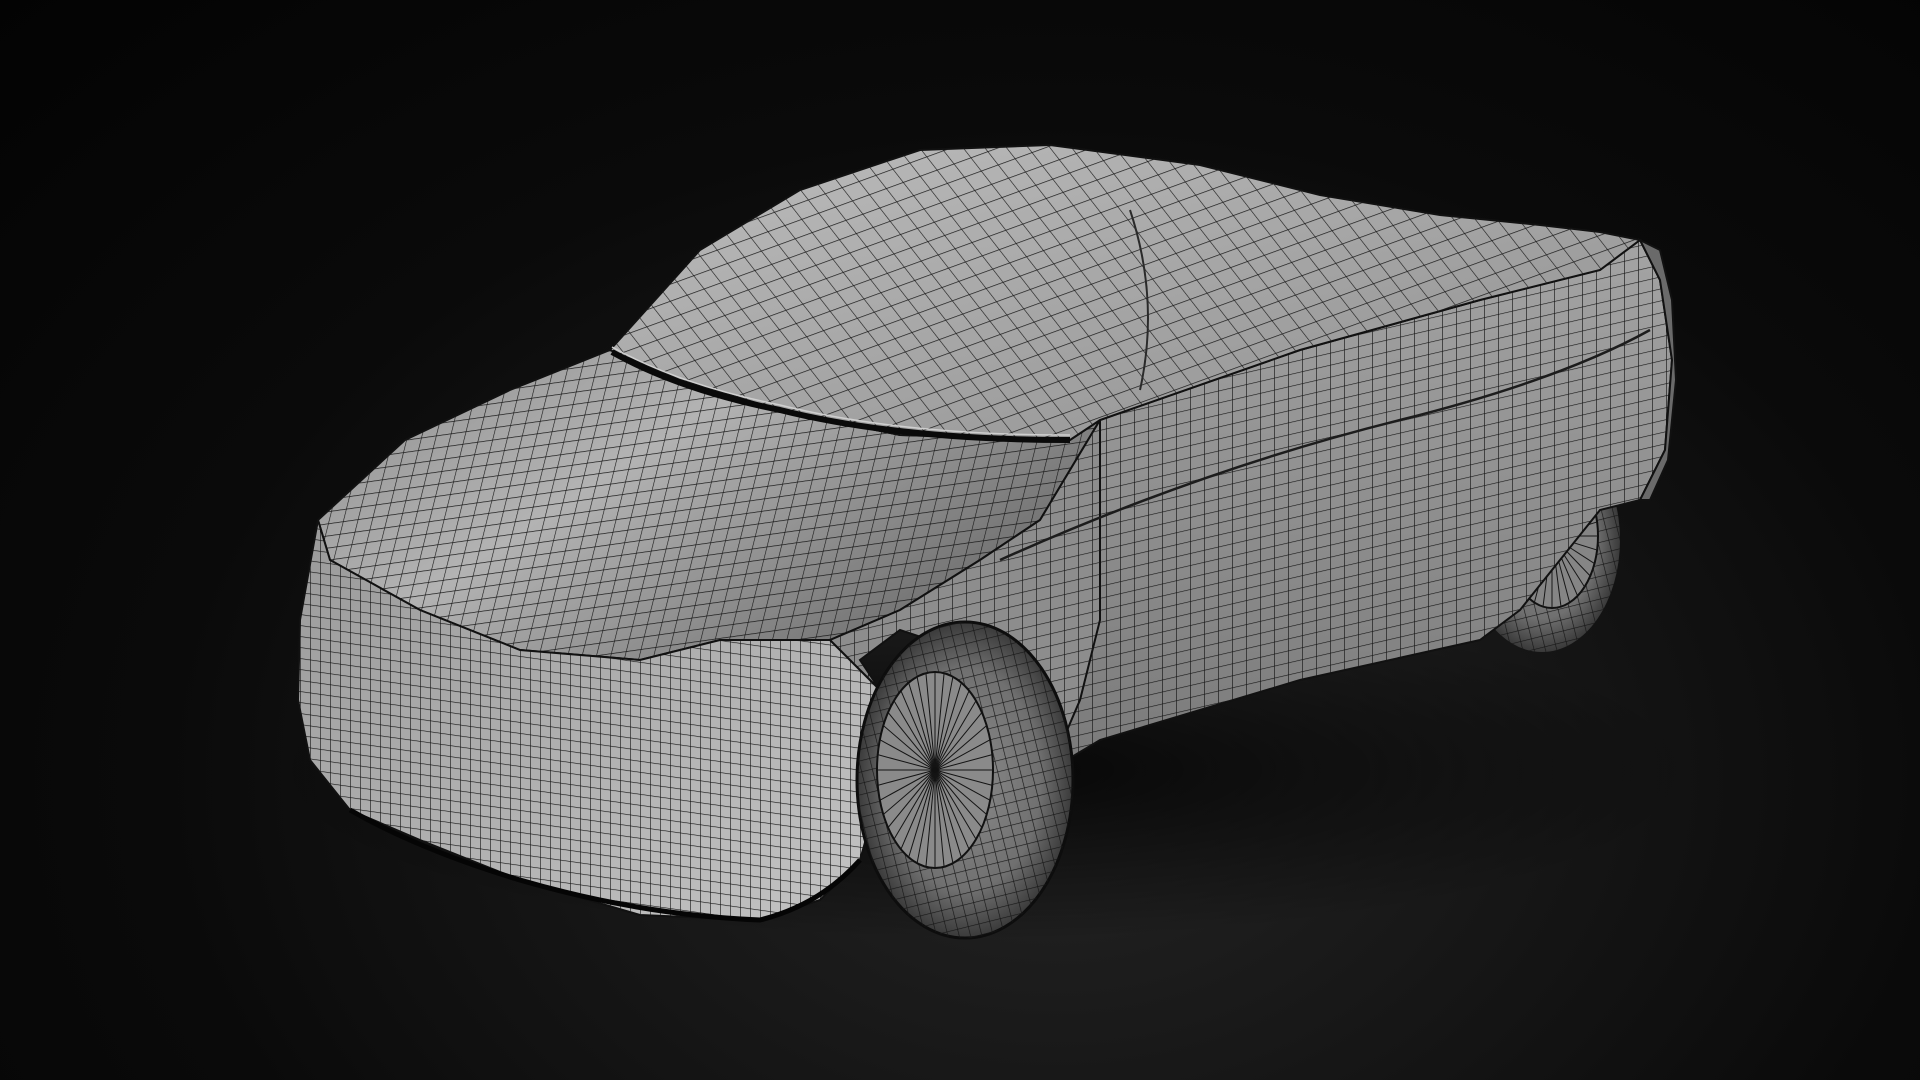  Describe the element at coordinates (965, 780) in the screenshot. I see `front-wheel` at that location.